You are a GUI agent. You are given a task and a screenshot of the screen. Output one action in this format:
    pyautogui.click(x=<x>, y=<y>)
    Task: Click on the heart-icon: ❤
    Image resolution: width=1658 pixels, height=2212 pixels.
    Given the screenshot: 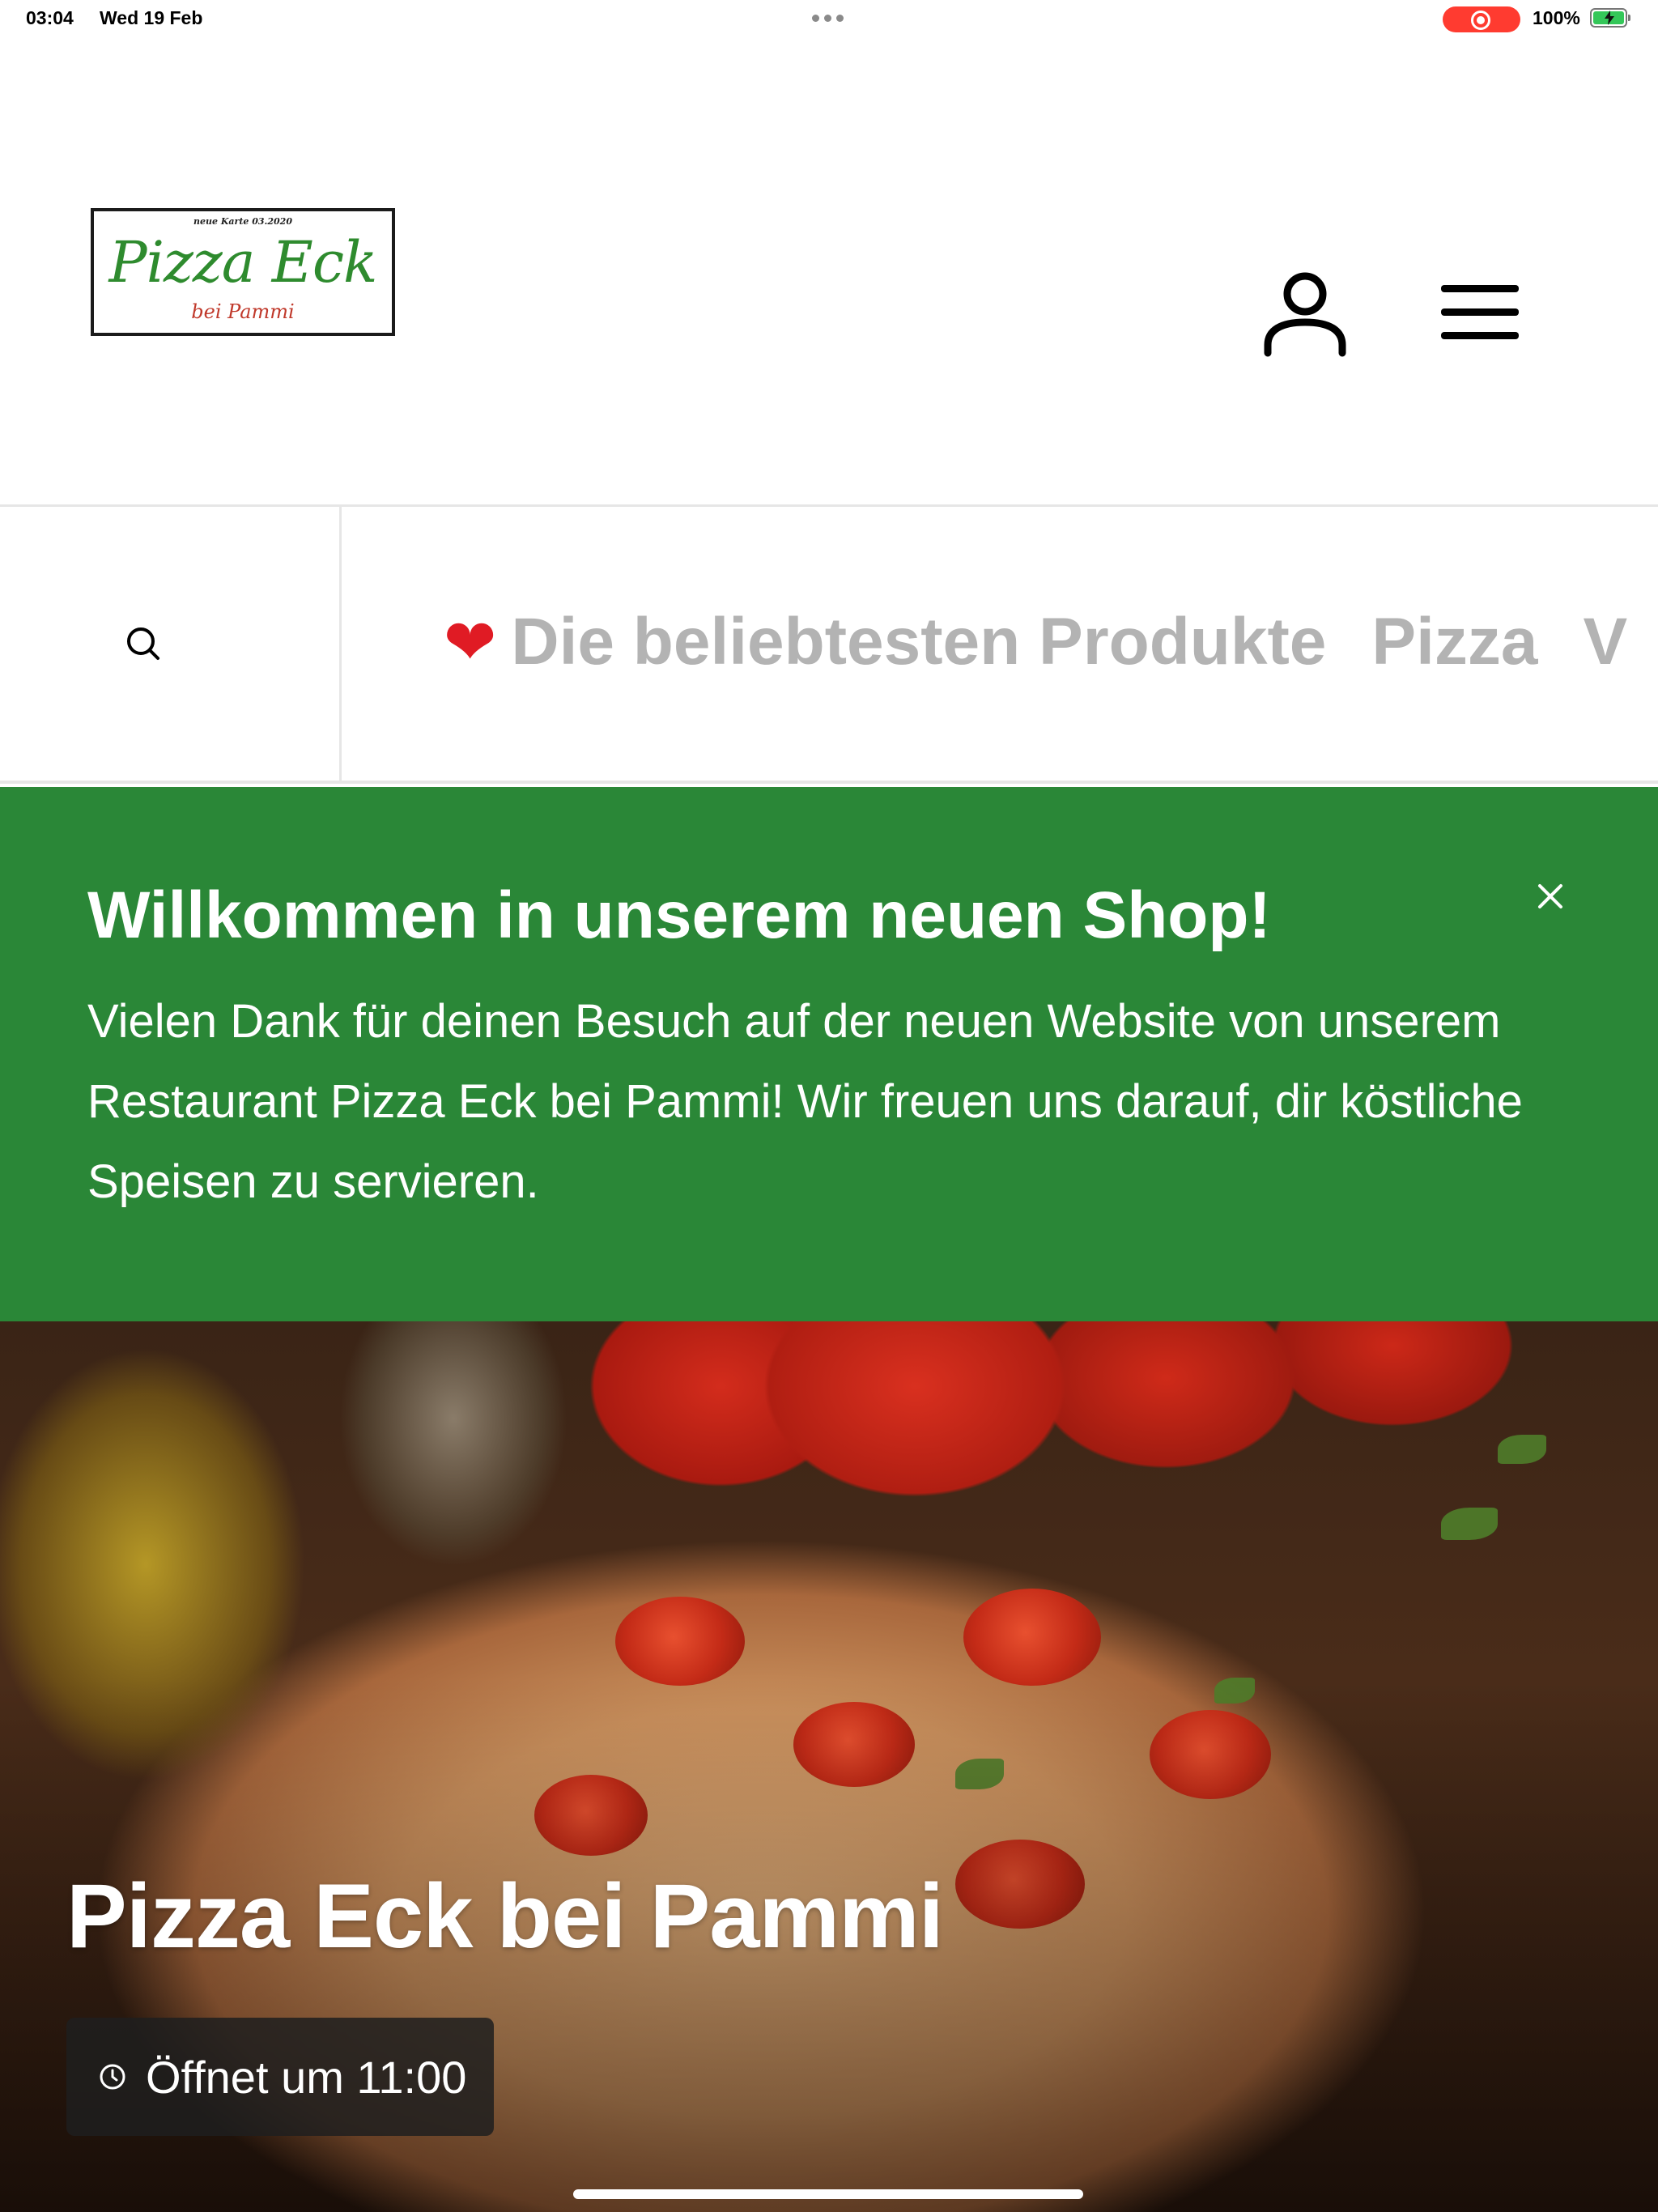 What is the action you would take?
    pyautogui.click(x=470, y=642)
    